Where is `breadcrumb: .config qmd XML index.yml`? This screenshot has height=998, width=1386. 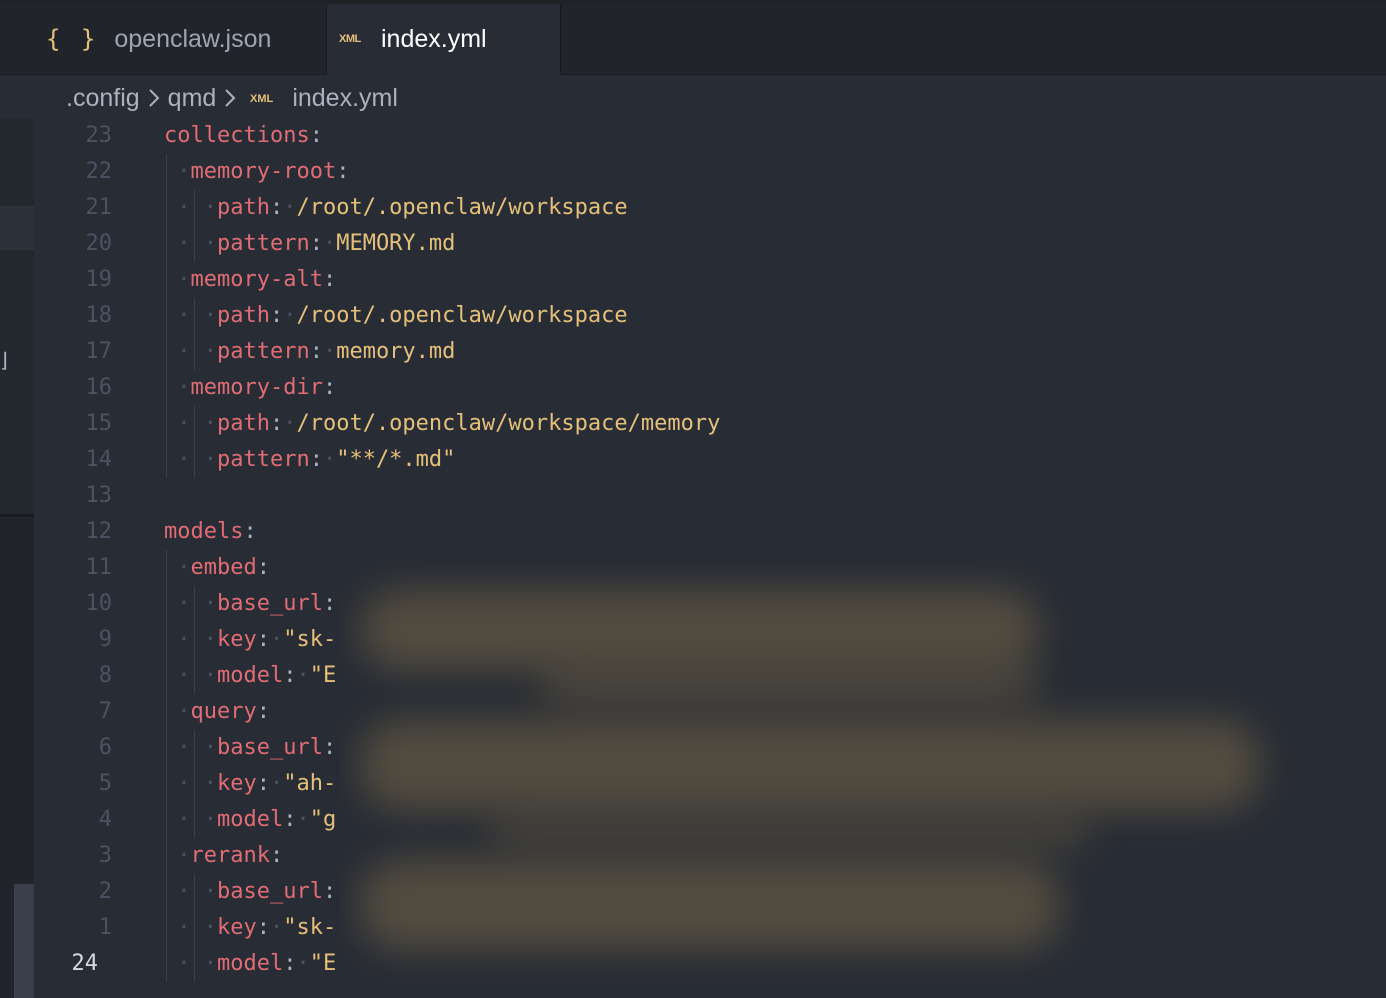 breadcrumb: .config qmd XML index.yml is located at coordinates (232, 98).